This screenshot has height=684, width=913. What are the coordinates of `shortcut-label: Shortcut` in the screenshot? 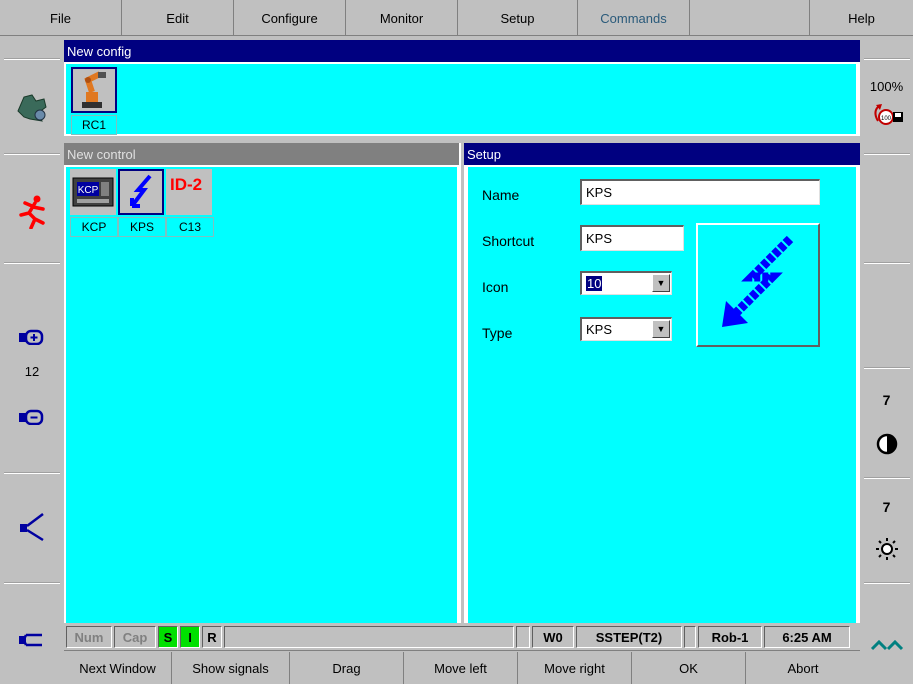 It's located at (508, 241).